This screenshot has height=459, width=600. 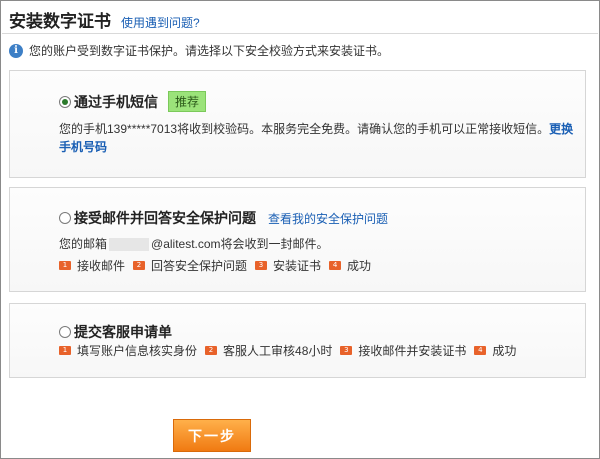 What do you see at coordinates (209, 51) in the screenshot?
I see `intro-text: 您的账户受到数字证书保护。请选择以下安全校验方式来安装证书。` at bounding box center [209, 51].